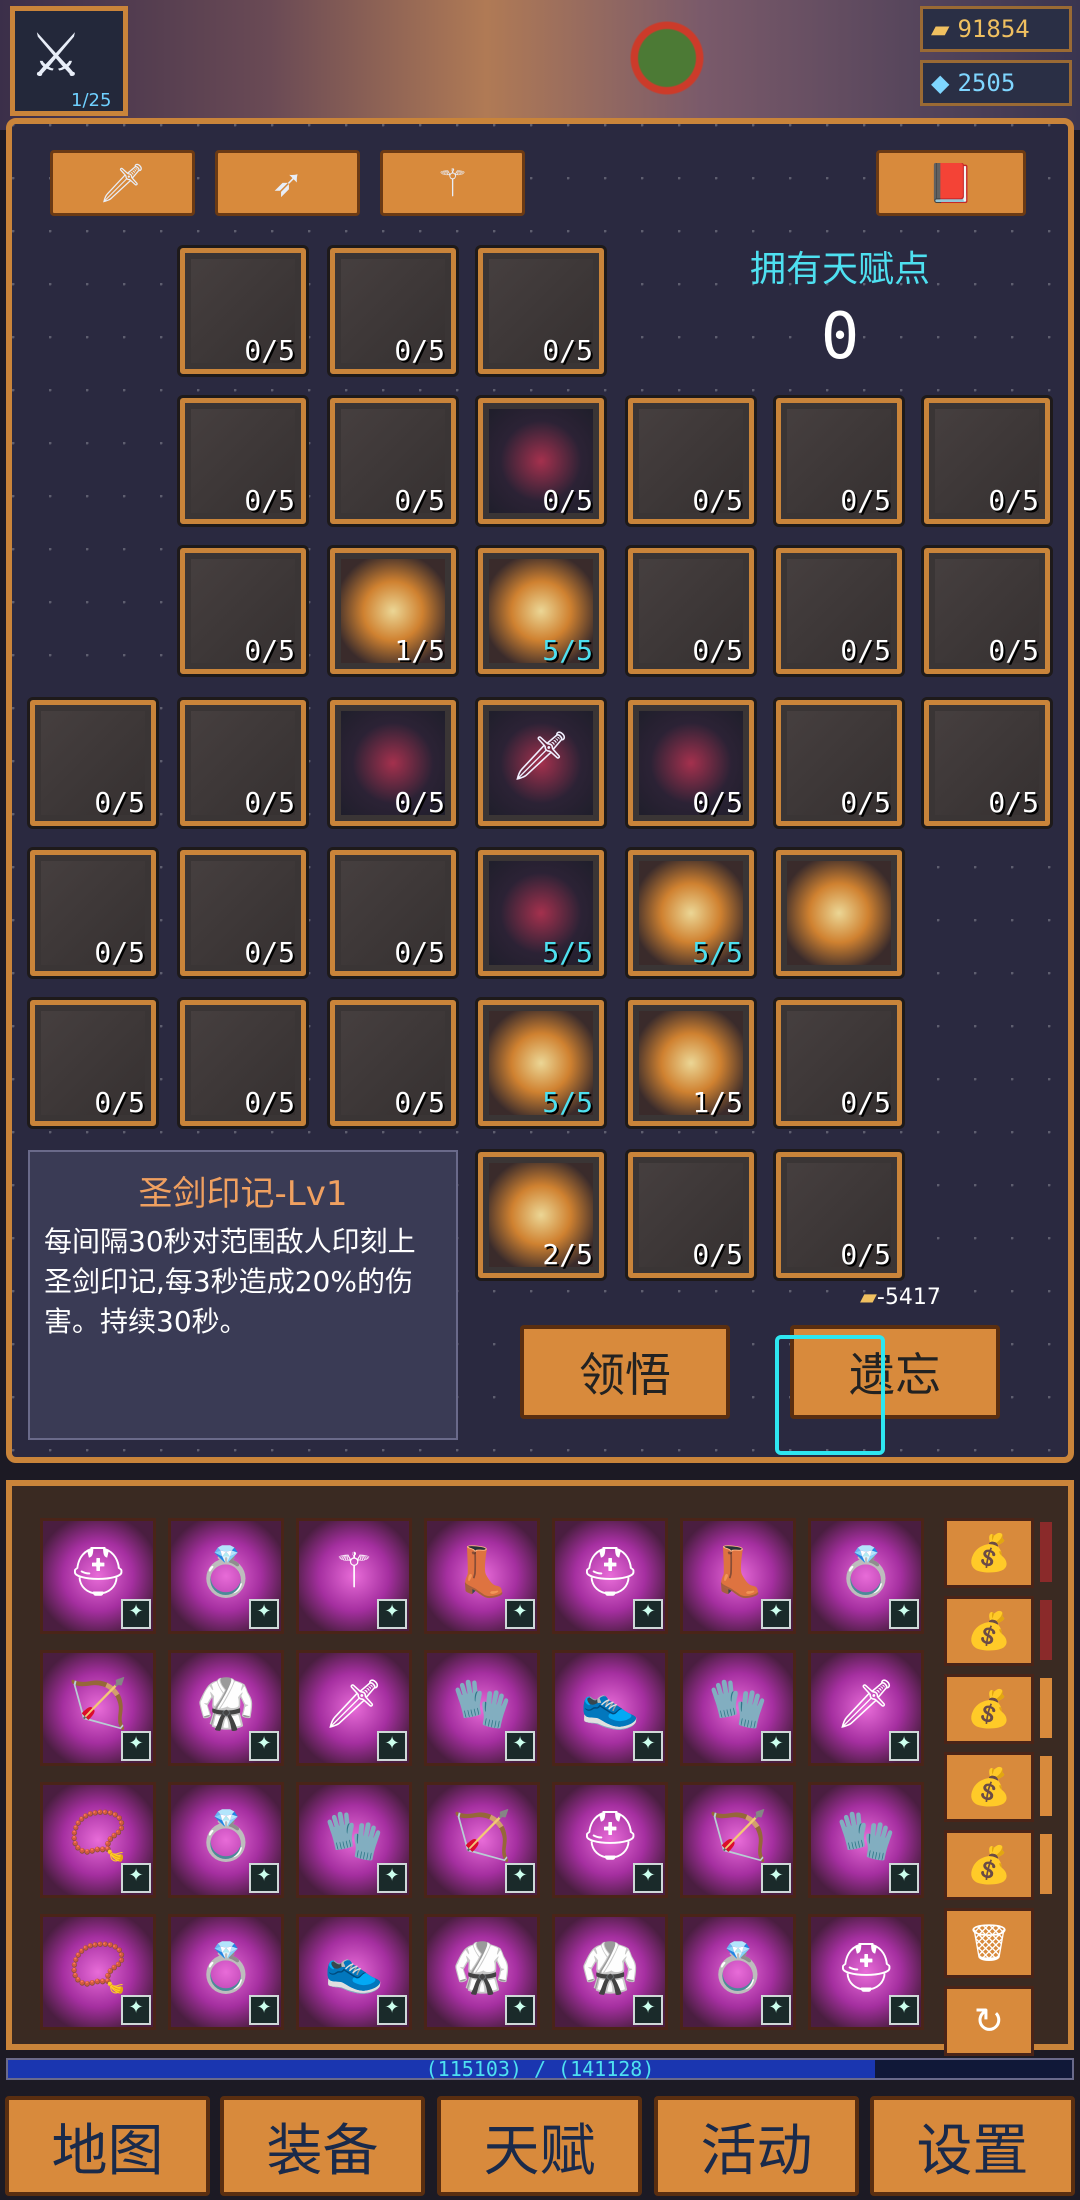 The width and height of the screenshot is (1080, 2200). Describe the element at coordinates (989, 1943) in the screenshot. I see `trash-slot: 🗑` at that location.